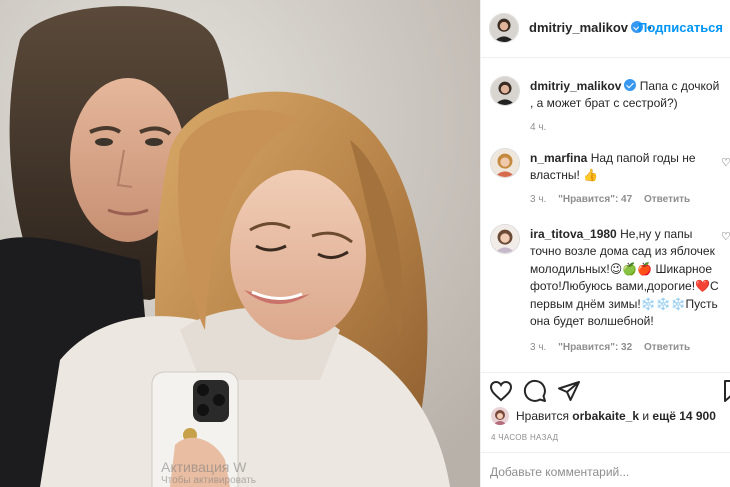  Describe the element at coordinates (524, 437) in the screenshot. I see `post-timestamp: 4 ЧАСОВ НАЗАД` at that location.